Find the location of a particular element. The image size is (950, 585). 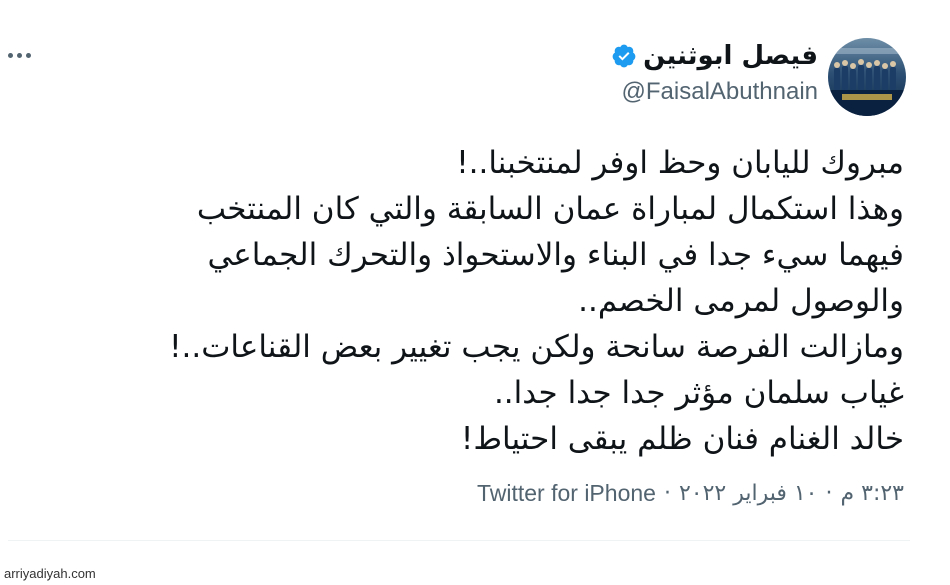

avatar-image is located at coordinates (867, 77).